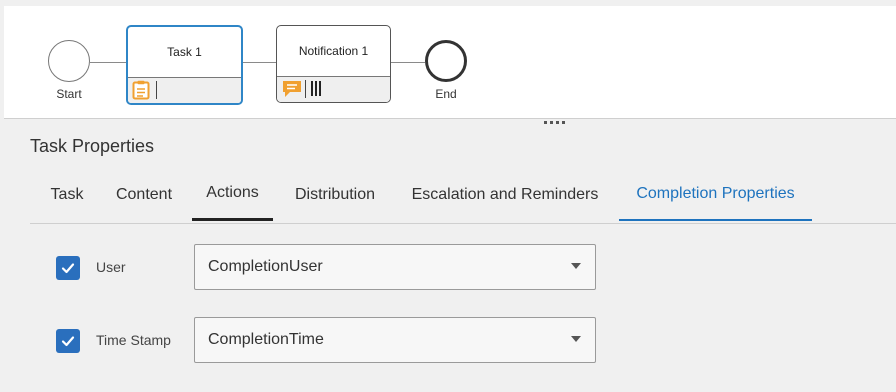  I want to click on tab-distribution: Distribution, so click(335, 194).